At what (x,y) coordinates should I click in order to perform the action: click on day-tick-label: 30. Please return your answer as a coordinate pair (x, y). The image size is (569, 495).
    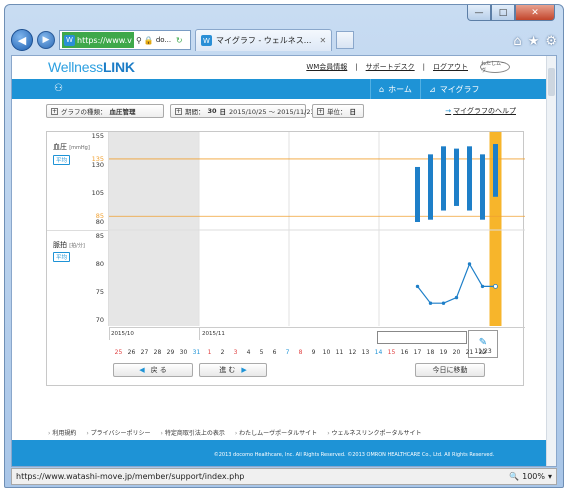
    Looking at the image, I should click on (184, 352).